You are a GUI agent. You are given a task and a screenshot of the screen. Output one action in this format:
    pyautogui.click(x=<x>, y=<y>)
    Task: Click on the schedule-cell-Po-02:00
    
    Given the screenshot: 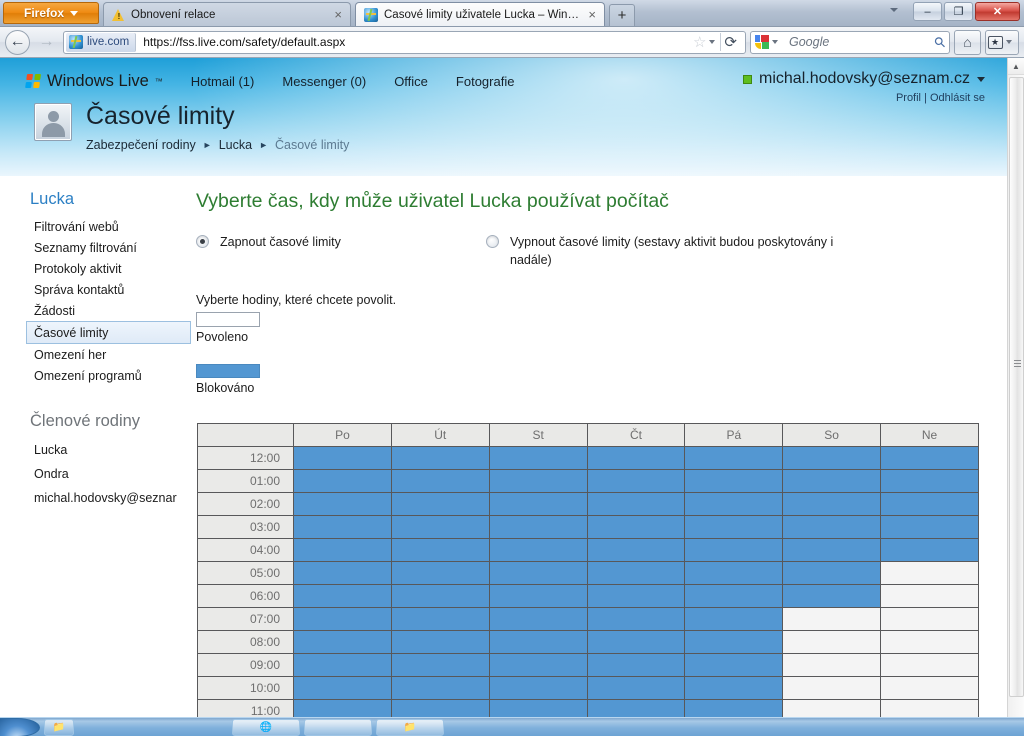 What is the action you would take?
    pyautogui.click(x=342, y=504)
    